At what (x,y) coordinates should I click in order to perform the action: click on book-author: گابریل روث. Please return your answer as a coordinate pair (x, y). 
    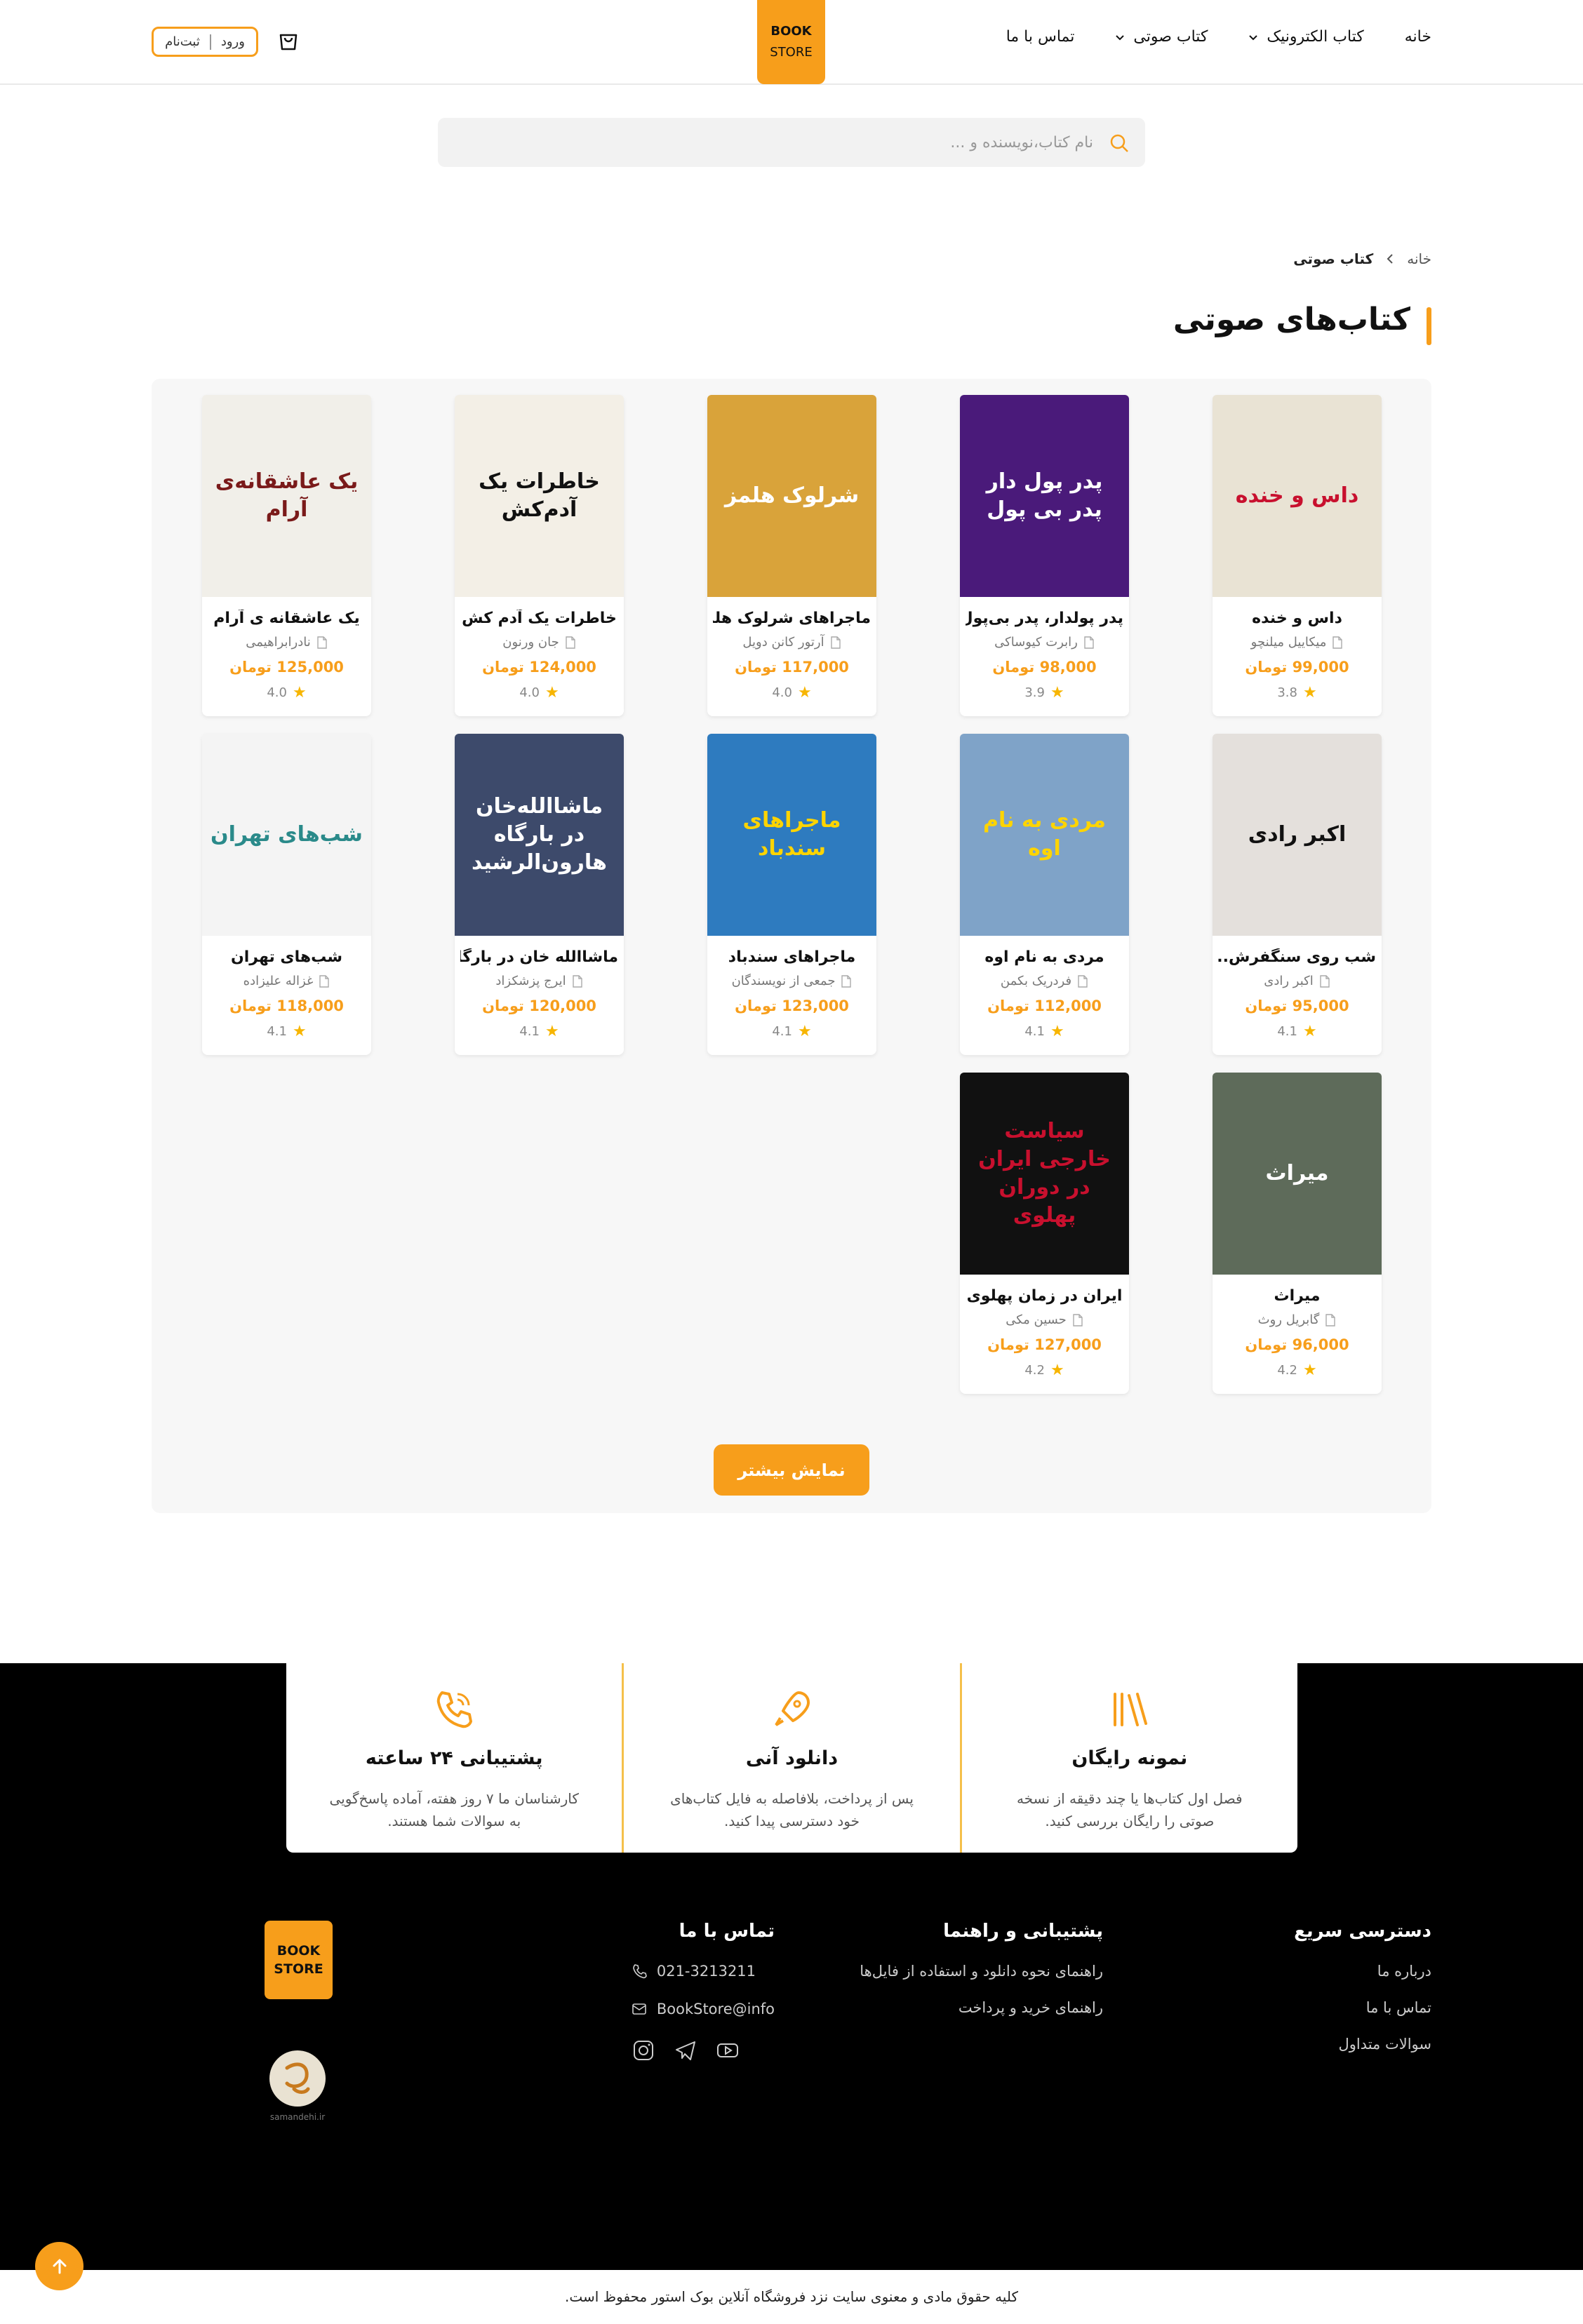
    Looking at the image, I should click on (1297, 1319).